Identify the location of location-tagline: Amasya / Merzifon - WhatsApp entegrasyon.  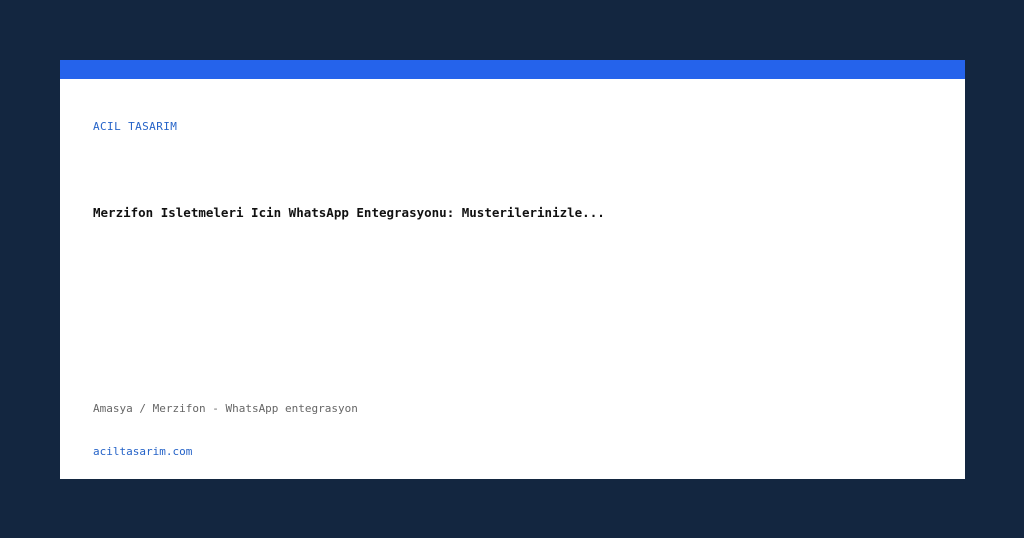
(225, 408).